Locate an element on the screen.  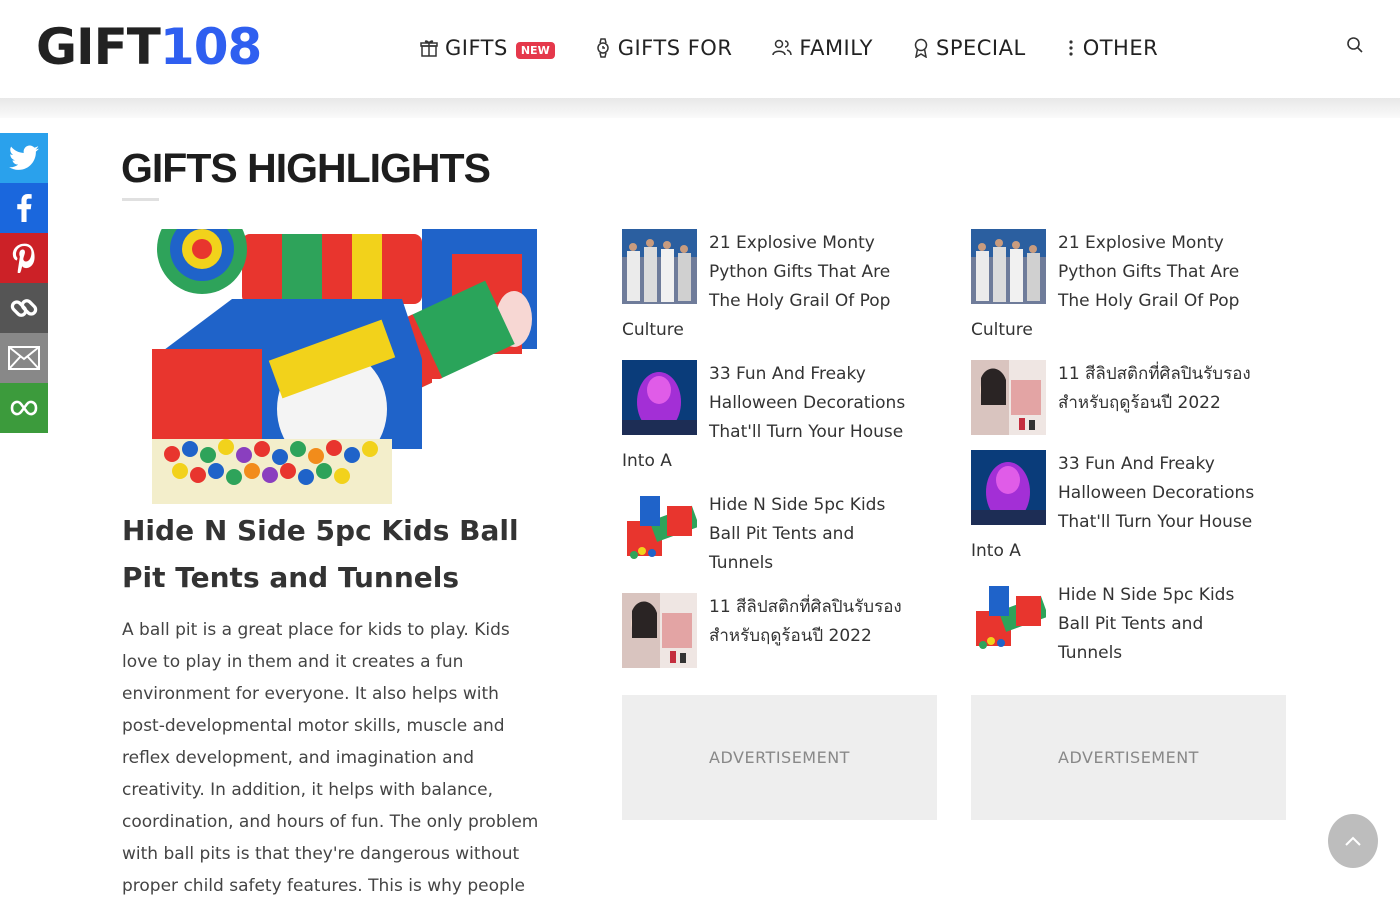
site-logo: GIFT108 is located at coordinates (149, 47).